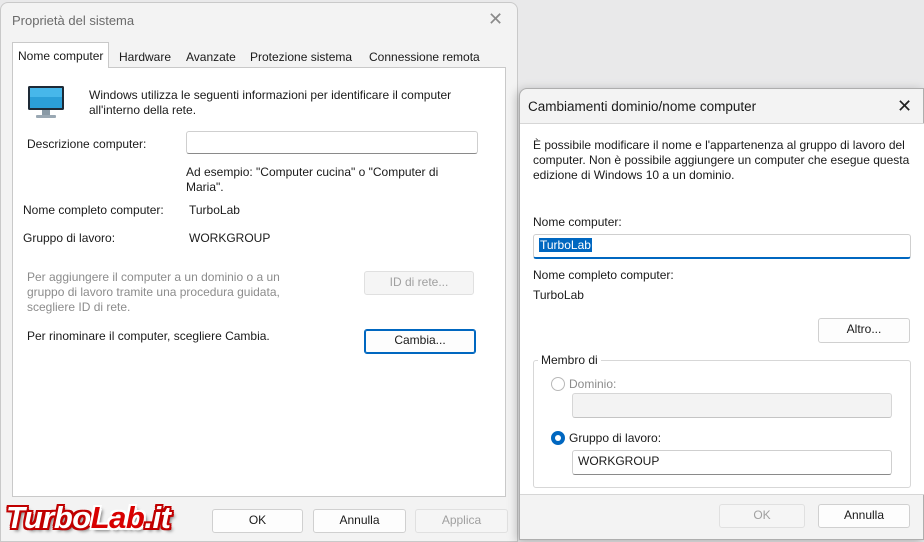 This screenshot has height=542, width=924. What do you see at coordinates (569, 360) in the screenshot?
I see `member-of-label: Membro di` at bounding box center [569, 360].